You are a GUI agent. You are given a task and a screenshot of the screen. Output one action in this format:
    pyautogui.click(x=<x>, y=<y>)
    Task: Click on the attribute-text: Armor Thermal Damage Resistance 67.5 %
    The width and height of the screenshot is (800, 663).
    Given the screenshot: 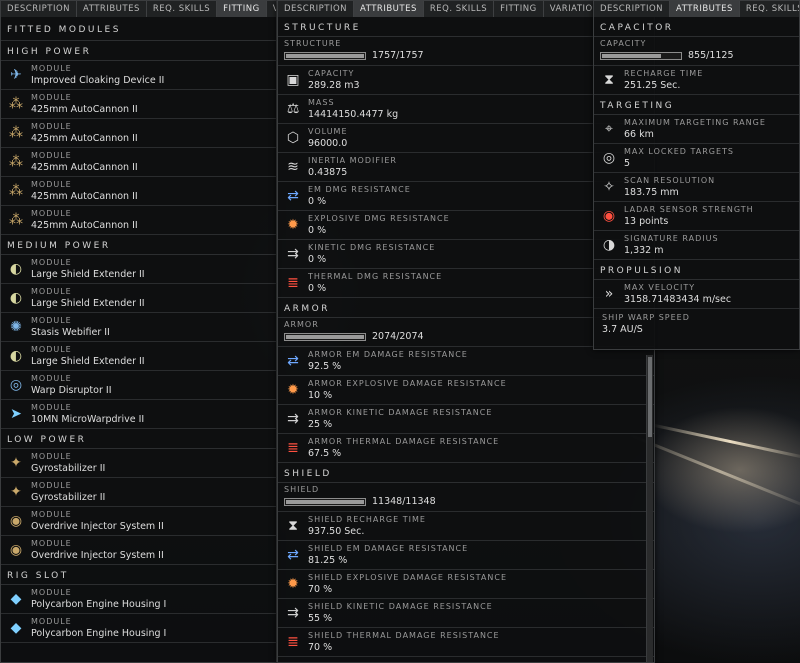 What is the action you would take?
    pyautogui.click(x=403, y=448)
    